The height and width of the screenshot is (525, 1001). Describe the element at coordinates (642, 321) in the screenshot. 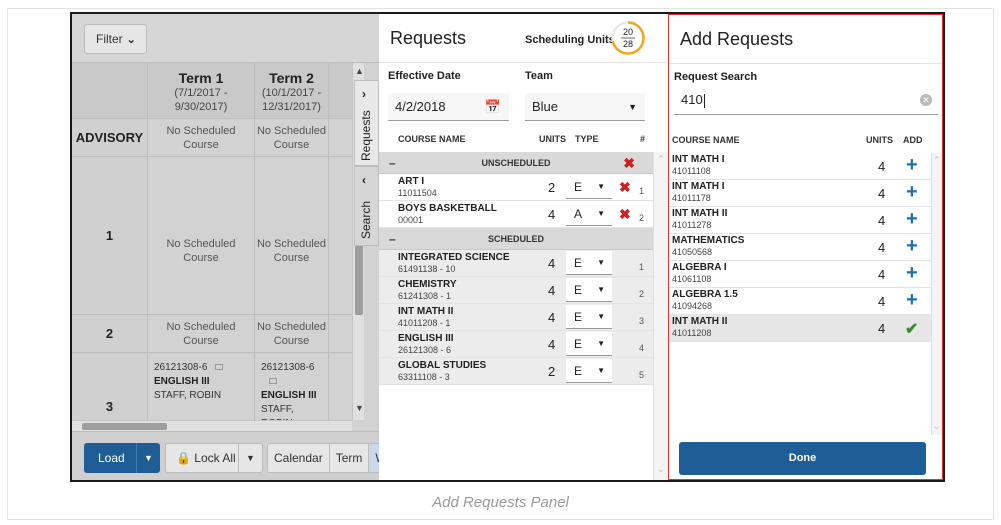

I see `row-number: 3` at that location.